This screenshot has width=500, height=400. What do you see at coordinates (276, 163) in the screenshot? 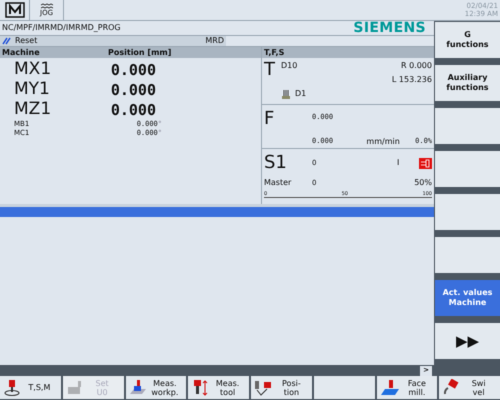
I see `spindle-name: S1` at bounding box center [276, 163].